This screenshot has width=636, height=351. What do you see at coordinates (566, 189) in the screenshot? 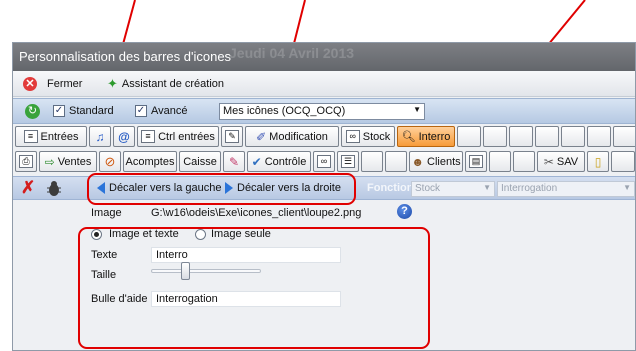
I see `function-detail-select: Interrogation ▼` at bounding box center [566, 189].